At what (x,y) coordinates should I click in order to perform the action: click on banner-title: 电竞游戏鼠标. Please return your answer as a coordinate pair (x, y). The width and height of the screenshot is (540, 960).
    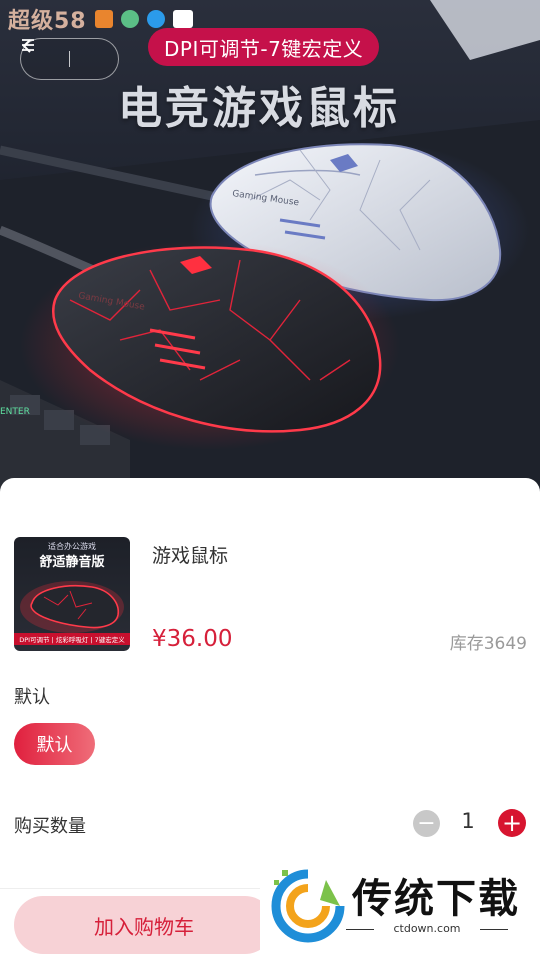
    Looking at the image, I should click on (259, 108).